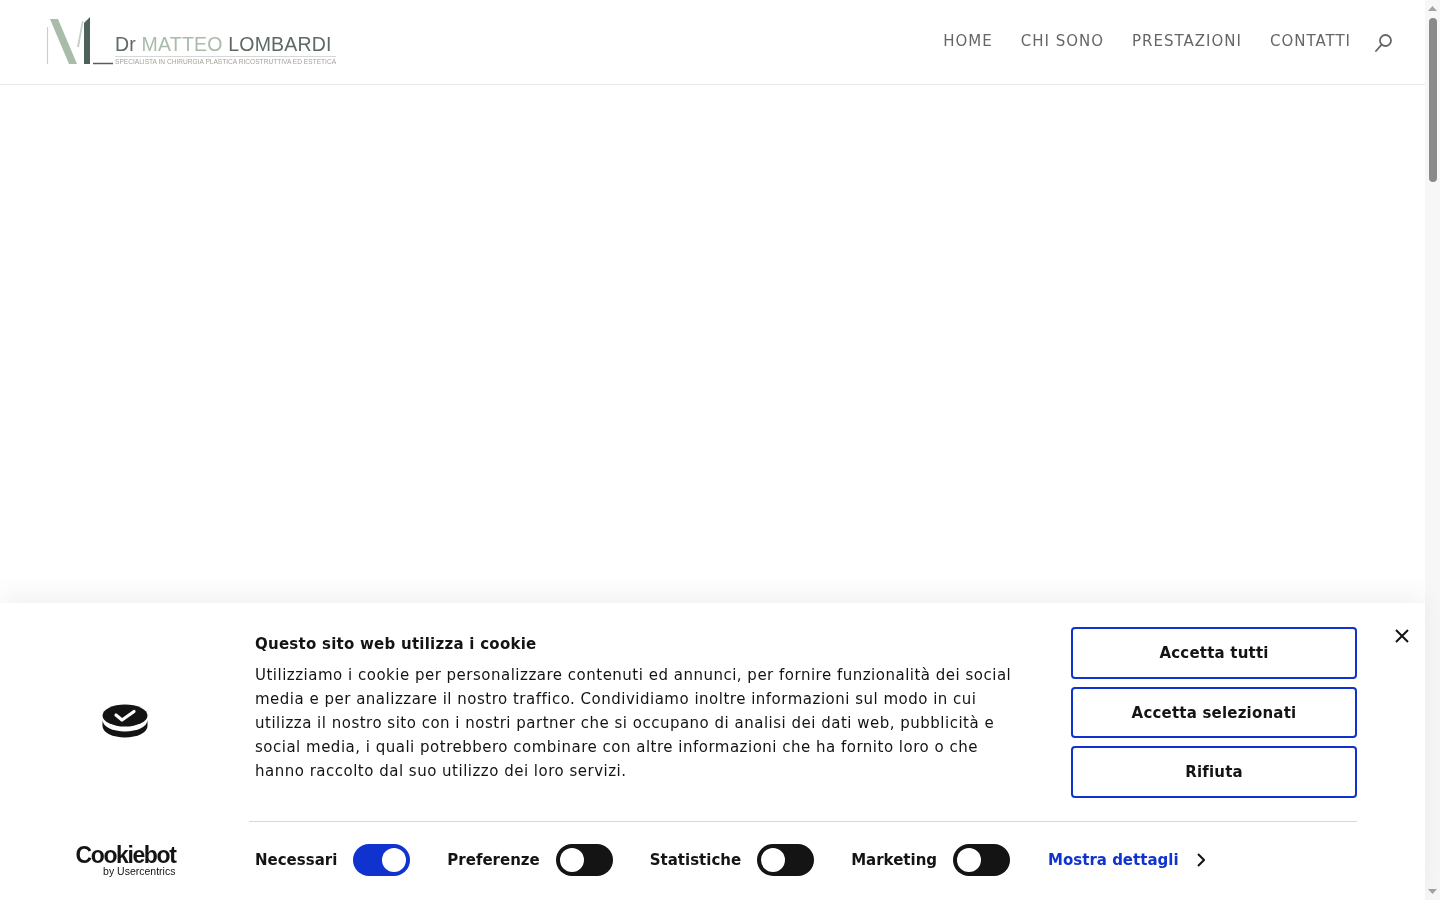 The image size is (1440, 900). What do you see at coordinates (1310, 41) in the screenshot?
I see `nav-link: CONTATTI` at bounding box center [1310, 41].